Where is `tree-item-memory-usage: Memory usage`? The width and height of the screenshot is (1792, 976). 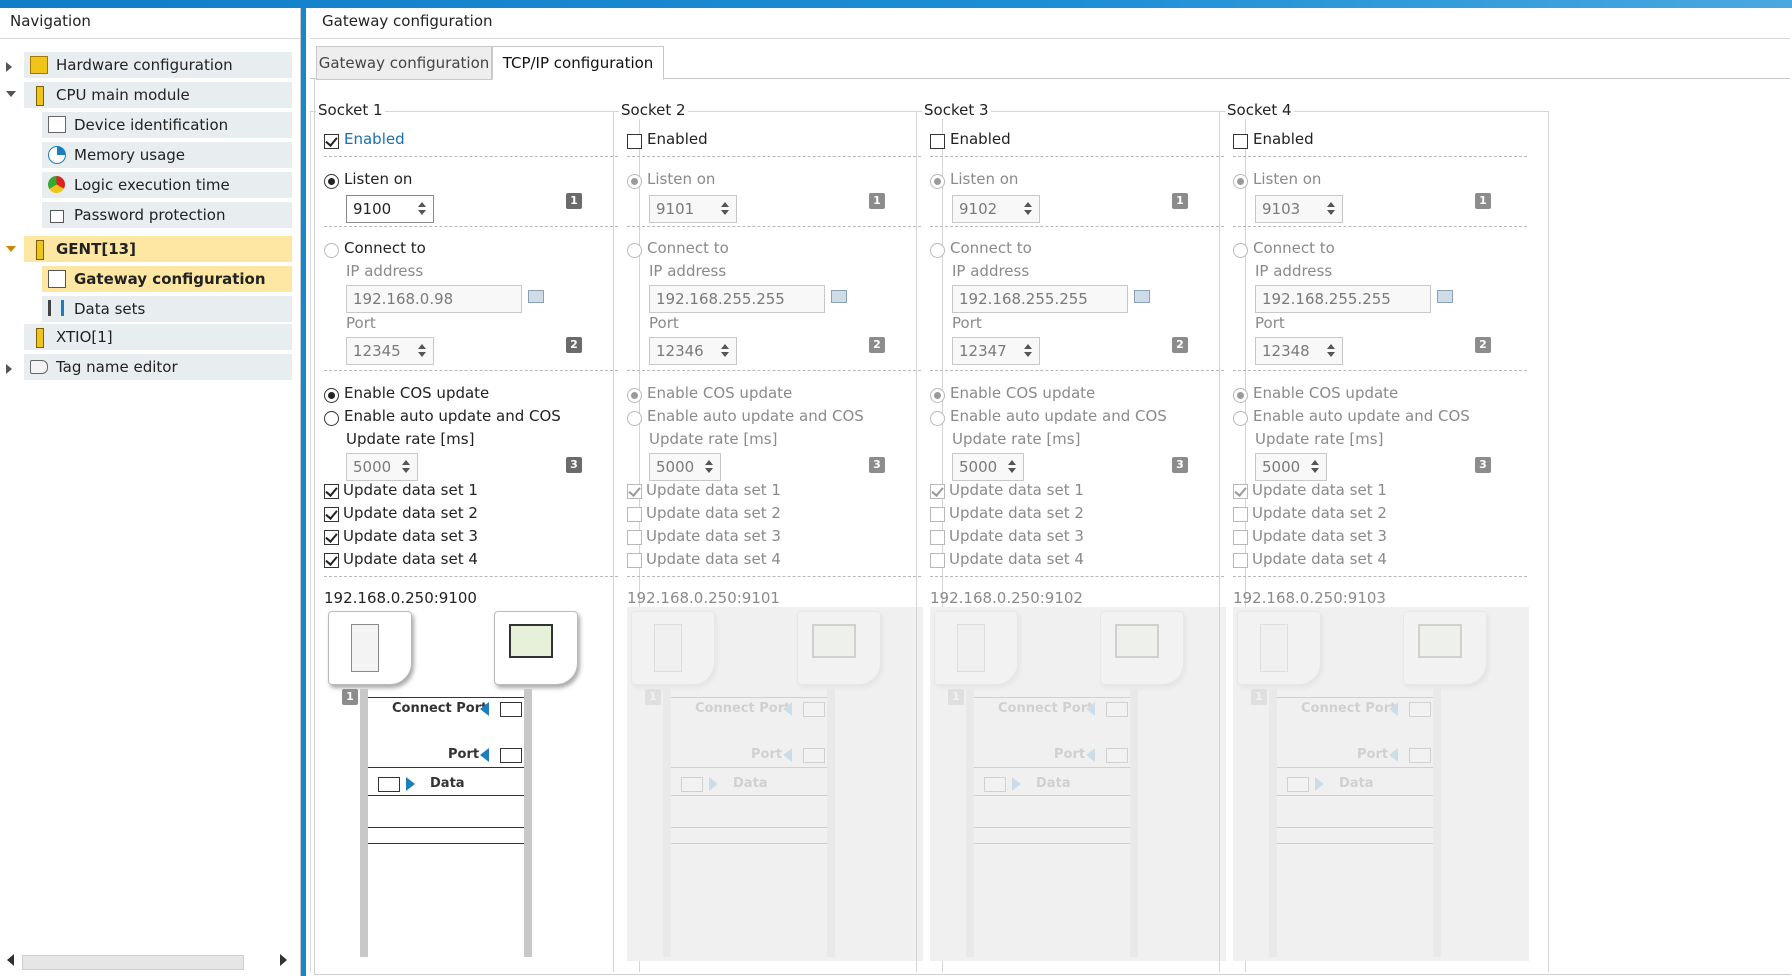 tree-item-memory-usage: Memory usage is located at coordinates (167, 155).